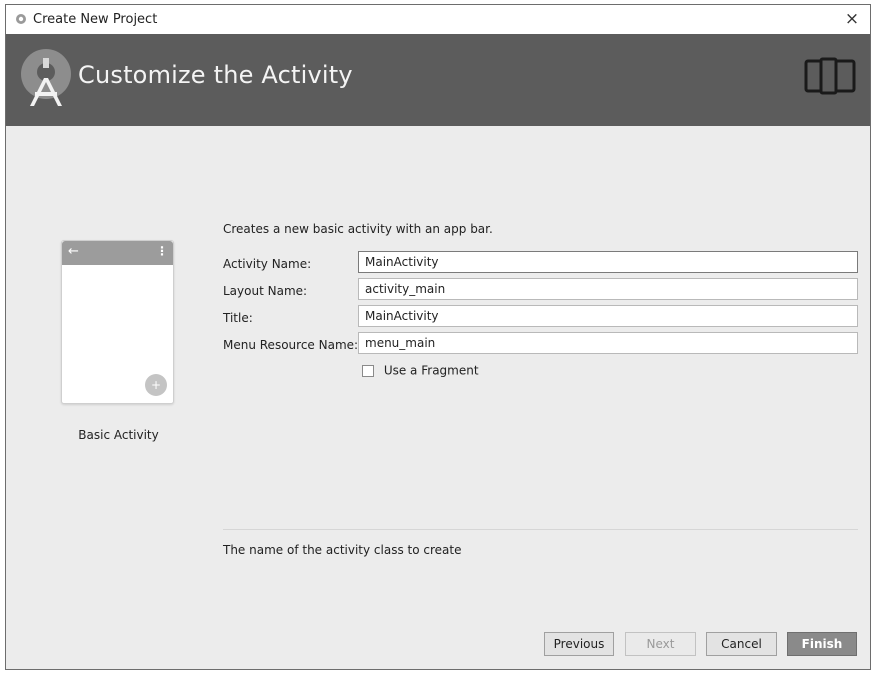 The width and height of the screenshot is (878, 678). I want to click on phone-mockup: ← ⋮ +, so click(117, 322).